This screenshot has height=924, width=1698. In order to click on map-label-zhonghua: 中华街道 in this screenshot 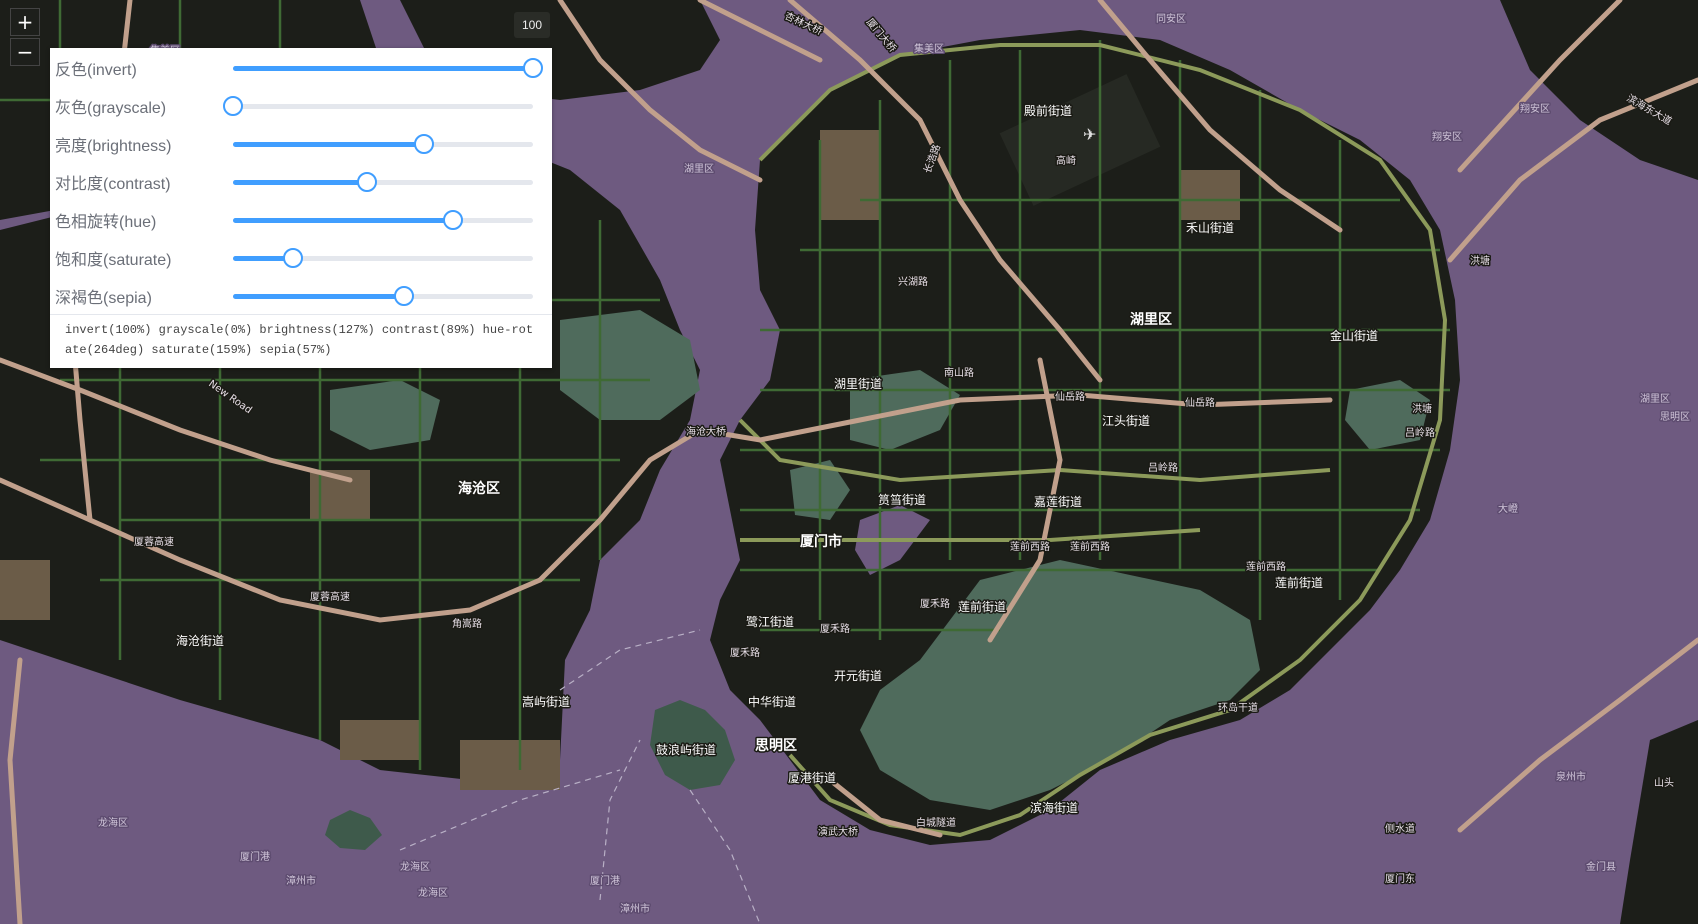, I will do `click(772, 701)`.